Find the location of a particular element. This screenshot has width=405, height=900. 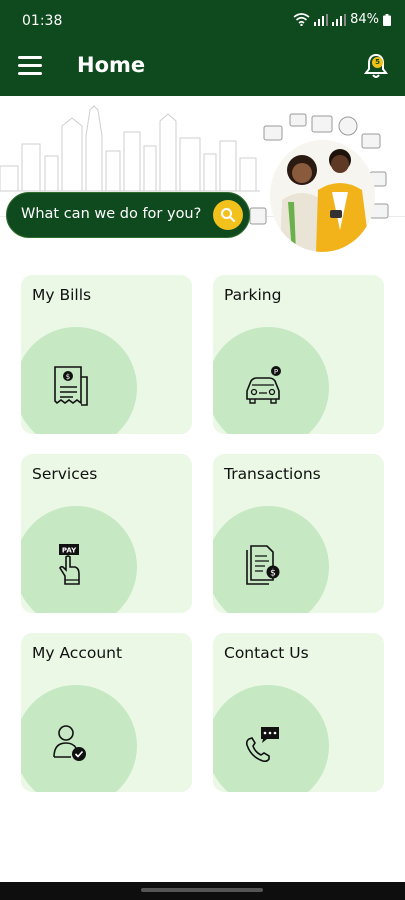

tile-contact-us: Contact Us is located at coordinates (298, 712).